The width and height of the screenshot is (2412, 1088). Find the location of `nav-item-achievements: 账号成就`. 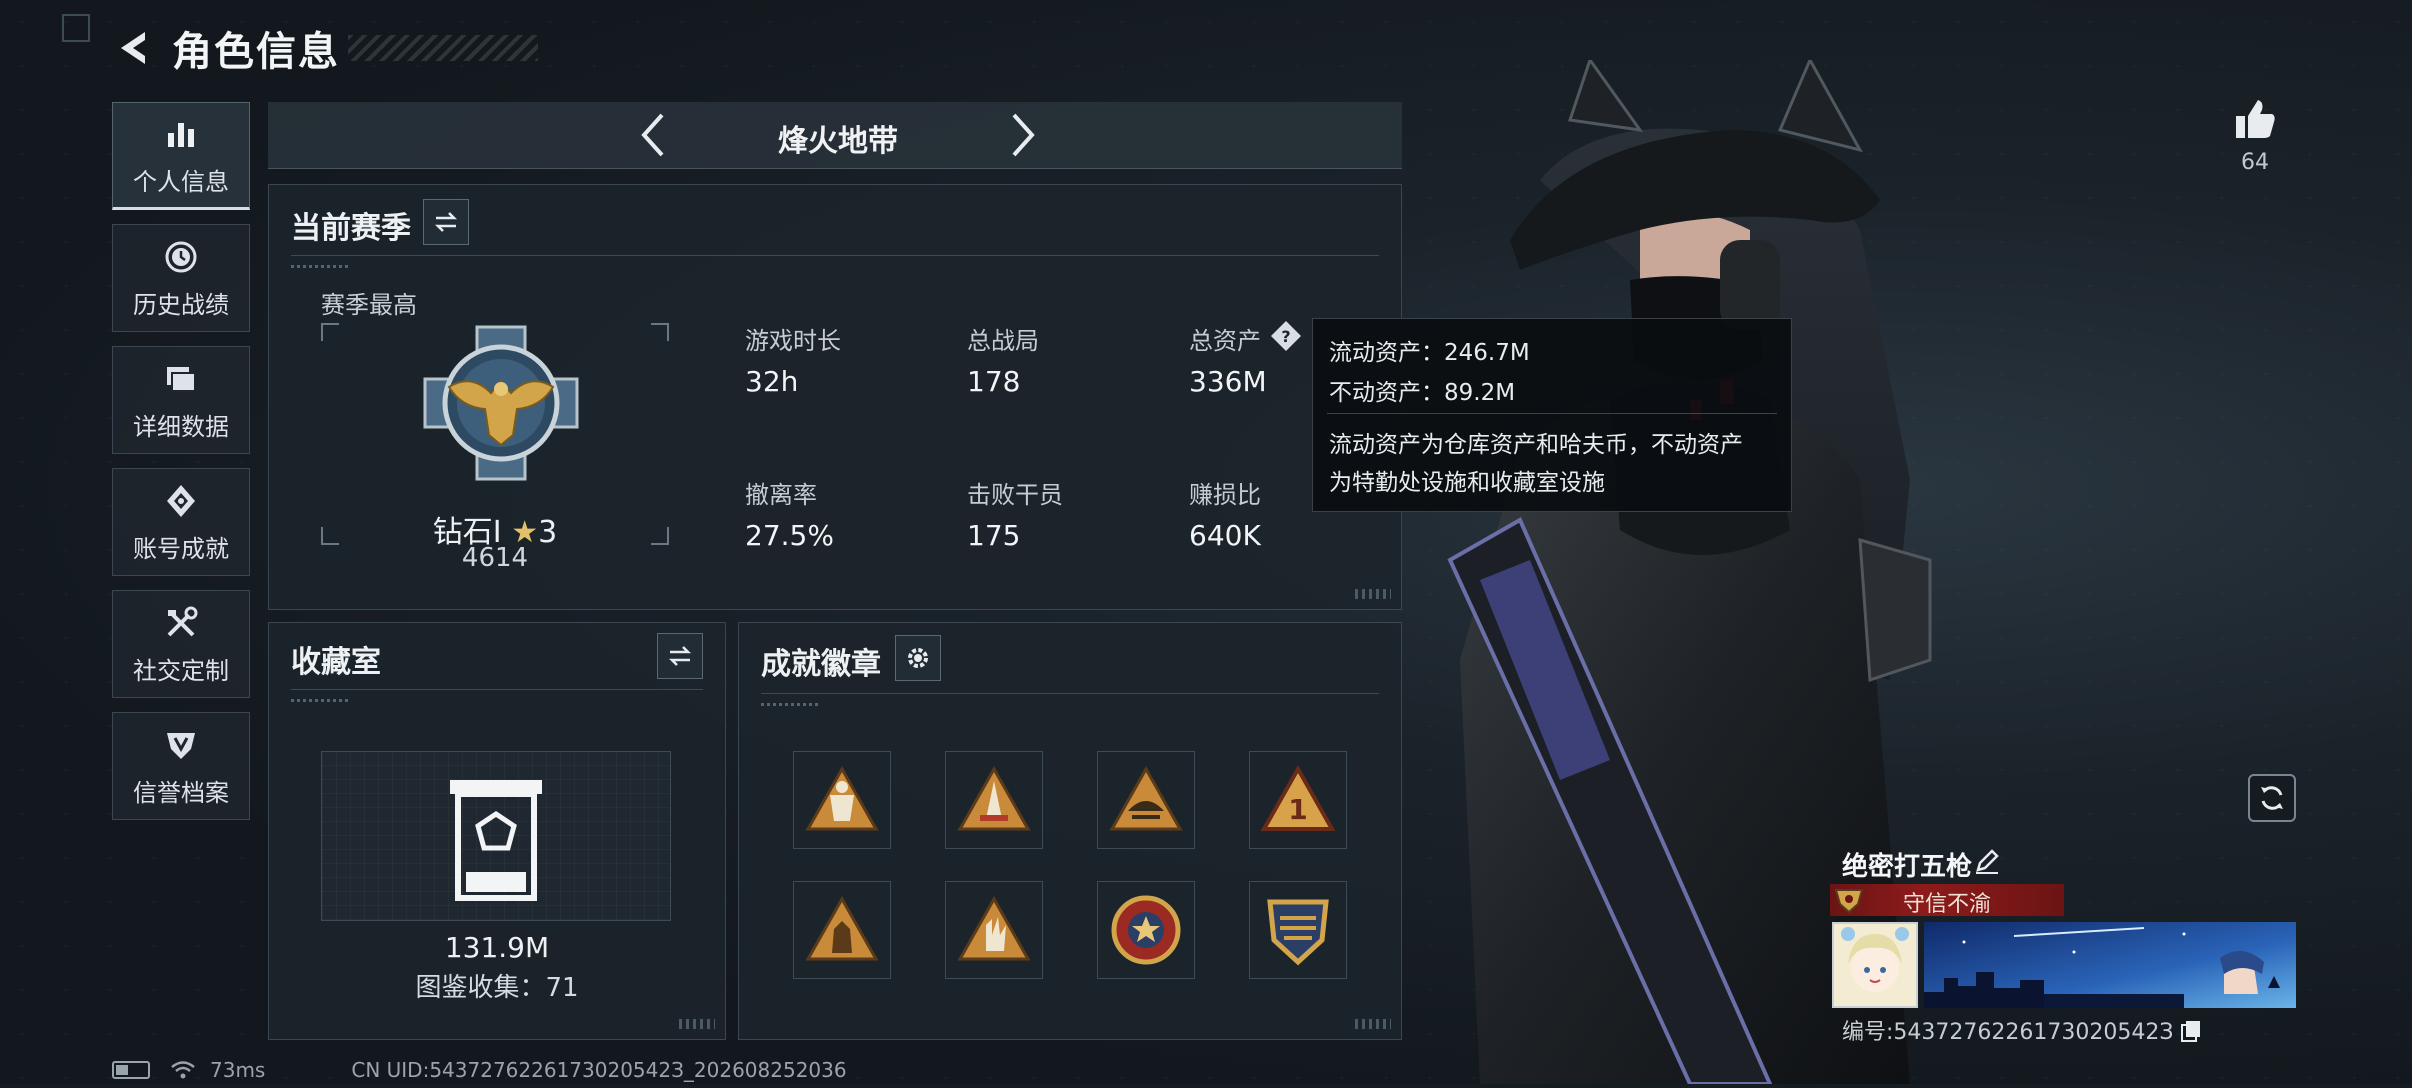

nav-item-achievements: 账号成就 is located at coordinates (181, 522).